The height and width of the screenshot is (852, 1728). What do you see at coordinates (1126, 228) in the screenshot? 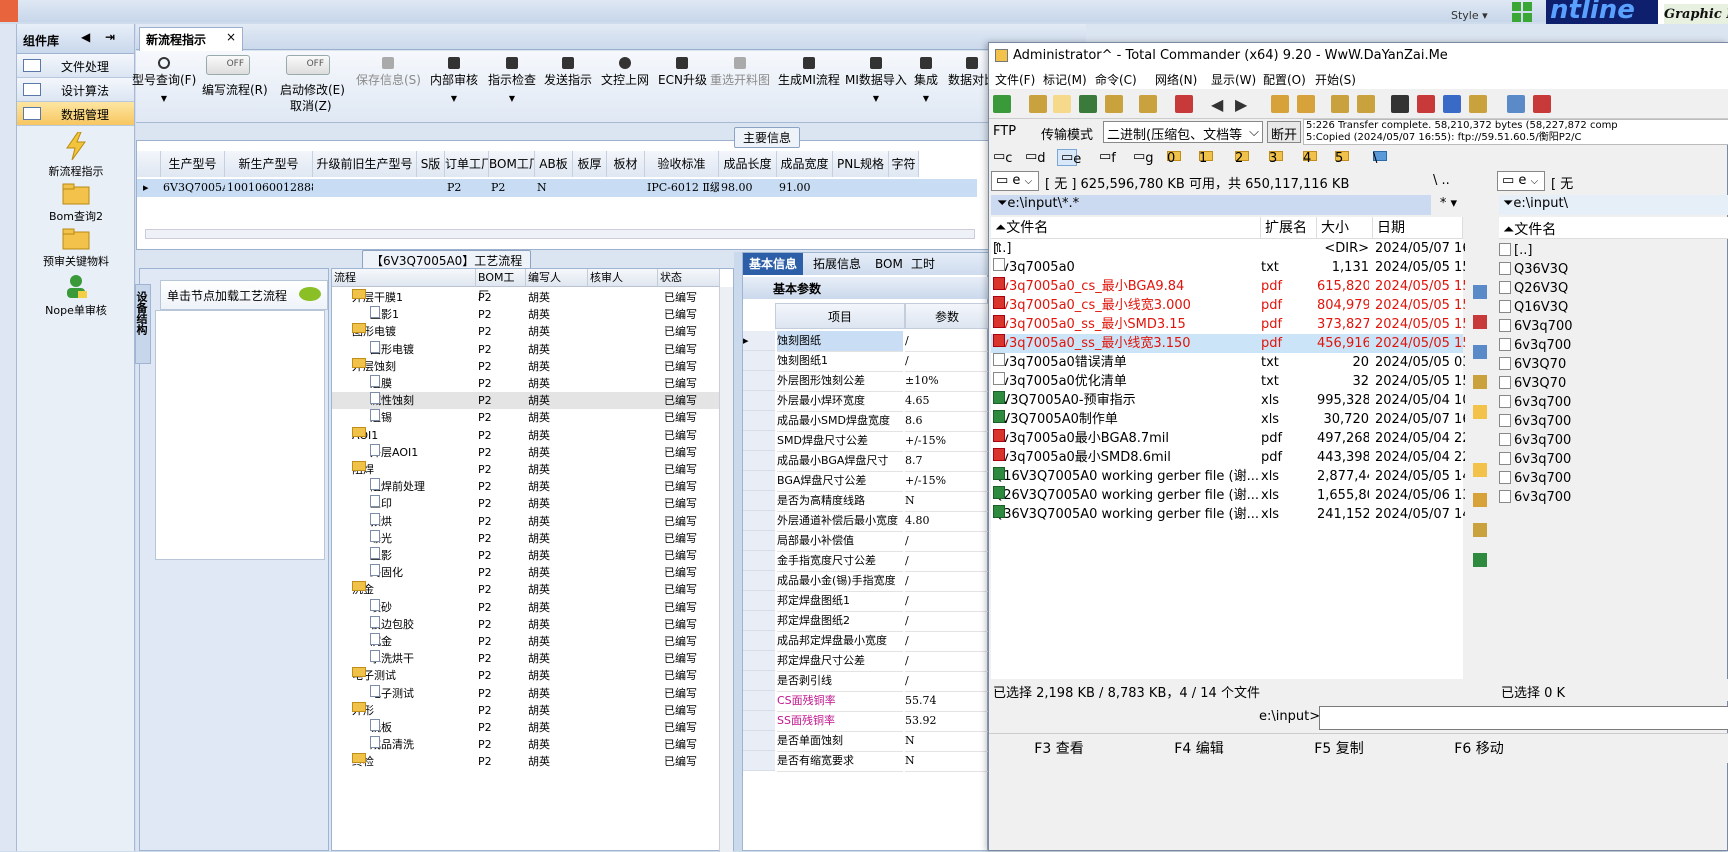
I see `col-filename: ⏶文件名` at bounding box center [1126, 228].